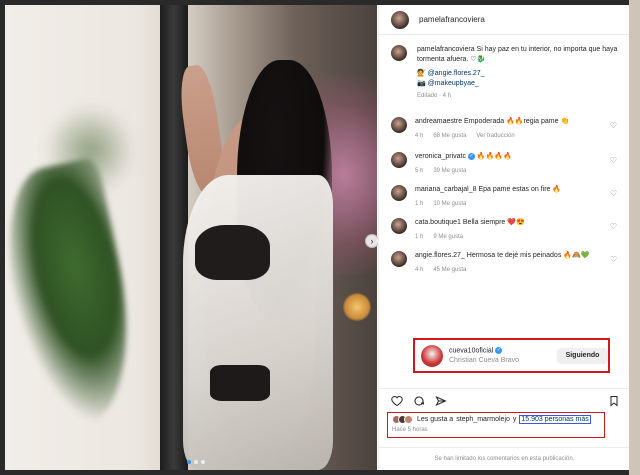 The height and width of the screenshot is (475, 640). What do you see at coordinates (448, 237) in the screenshot?
I see `comment-likes: 9 Me gusta` at bounding box center [448, 237].